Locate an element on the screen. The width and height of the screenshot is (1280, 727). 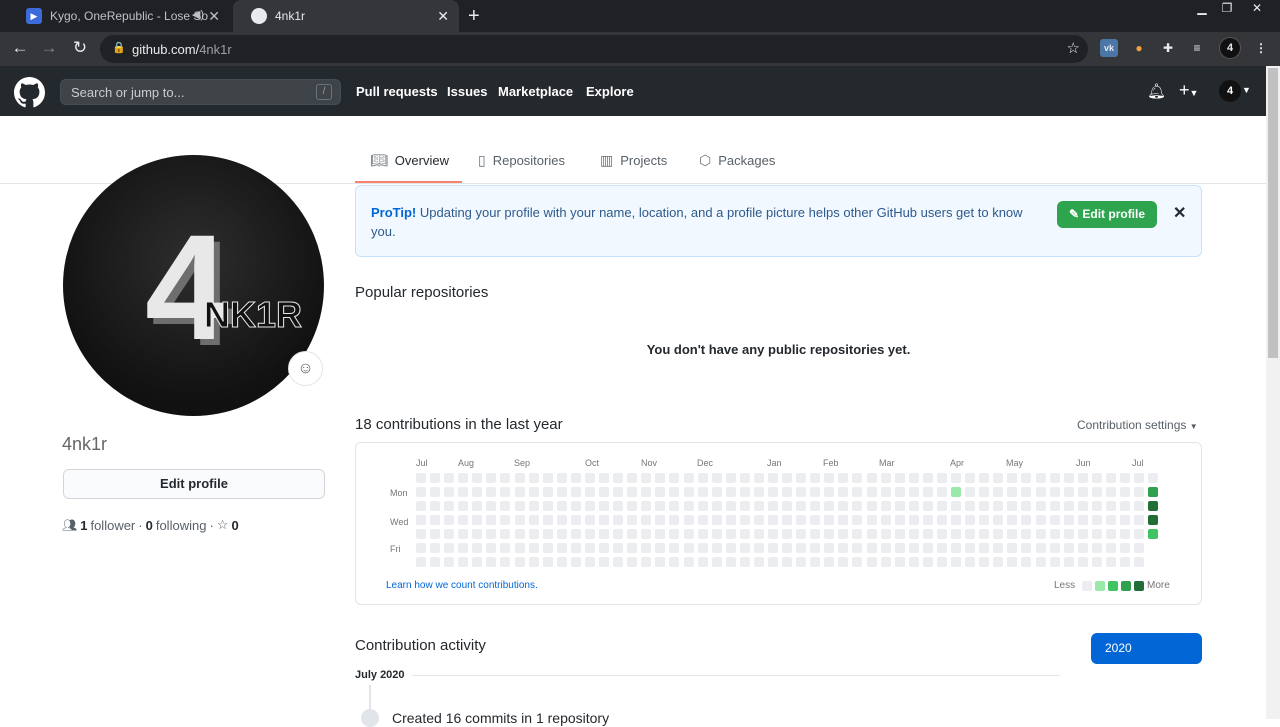
star-icon: ☆ is located at coordinates (223, 525).